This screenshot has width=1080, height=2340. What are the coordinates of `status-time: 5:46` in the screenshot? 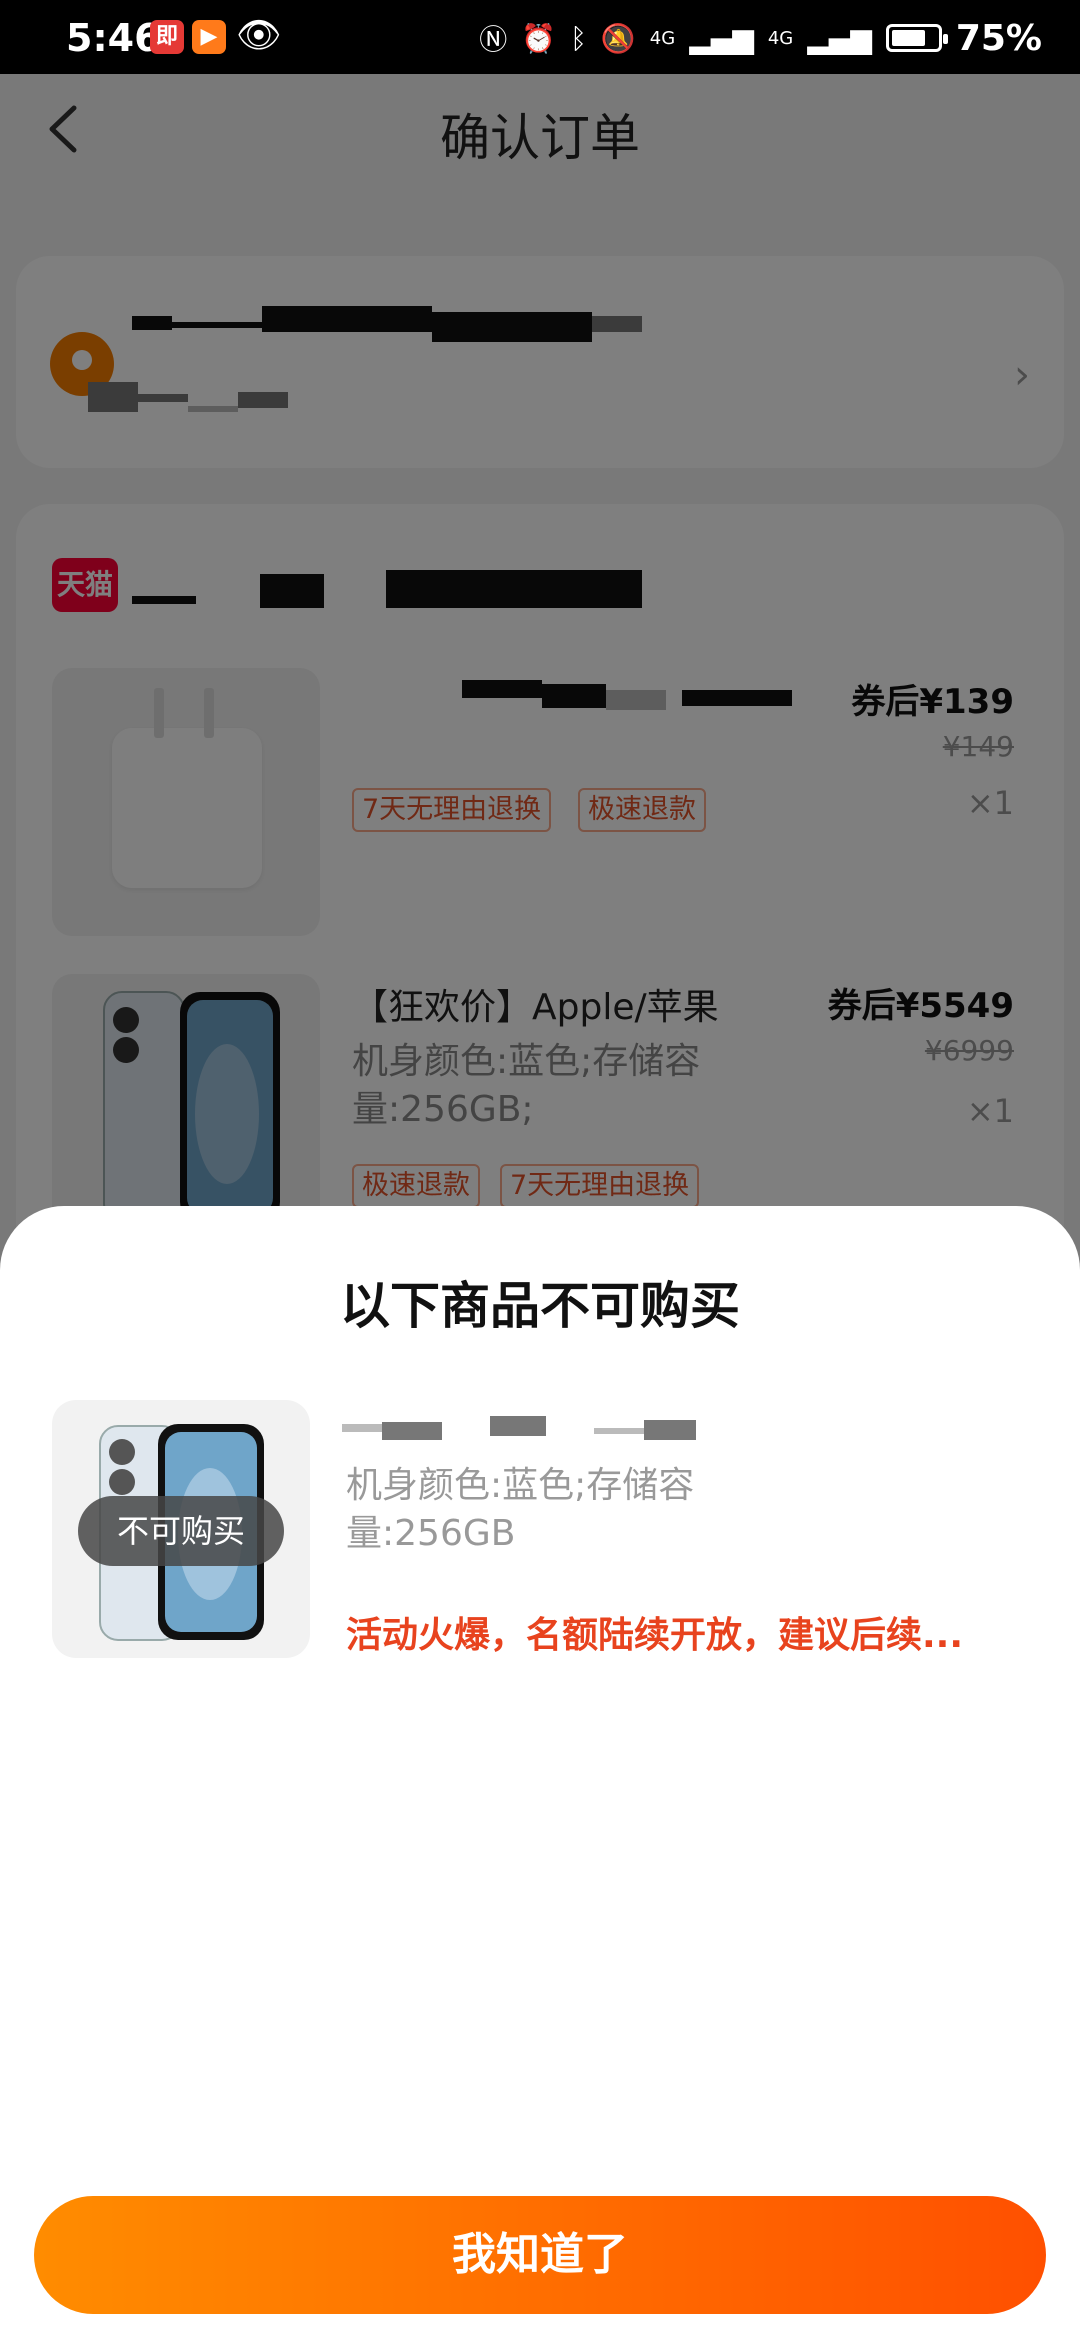 It's located at (113, 38).